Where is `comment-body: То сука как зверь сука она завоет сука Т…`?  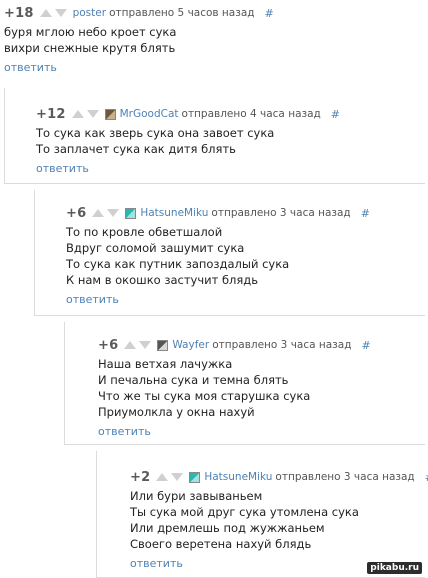 comment-body: То сука как зверь сука она завоет сука Т… is located at coordinates (188, 141).